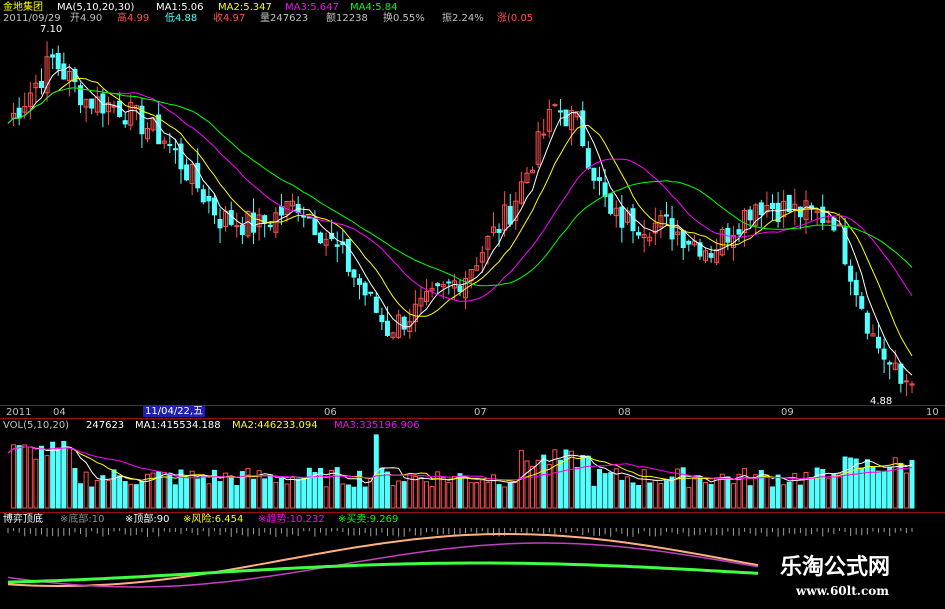  Describe the element at coordinates (787, 412) in the screenshot. I see `axis-month-09: 09` at that location.